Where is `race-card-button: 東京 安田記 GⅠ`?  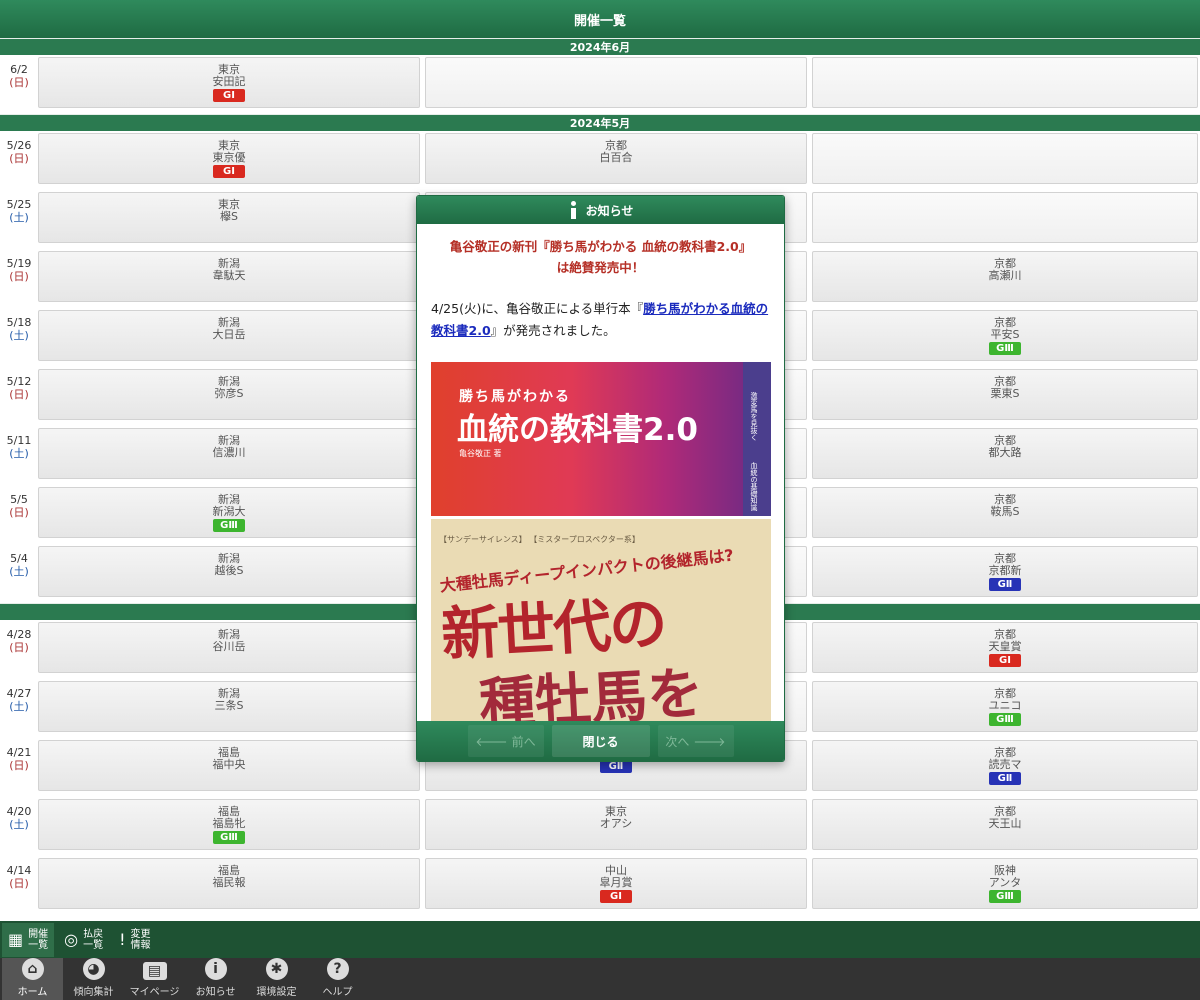
race-card-button: 東京 安田記 GⅠ is located at coordinates (229, 82).